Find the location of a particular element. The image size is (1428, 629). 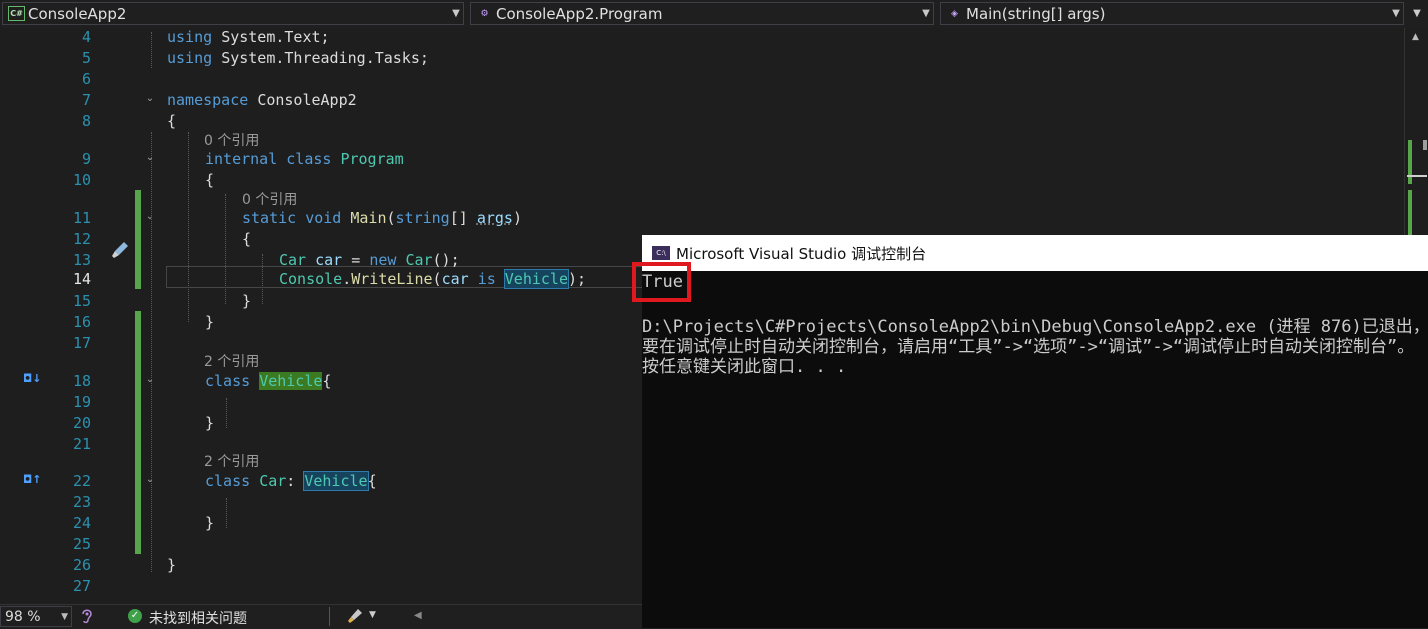

keyword: static is located at coordinates (269, 218).